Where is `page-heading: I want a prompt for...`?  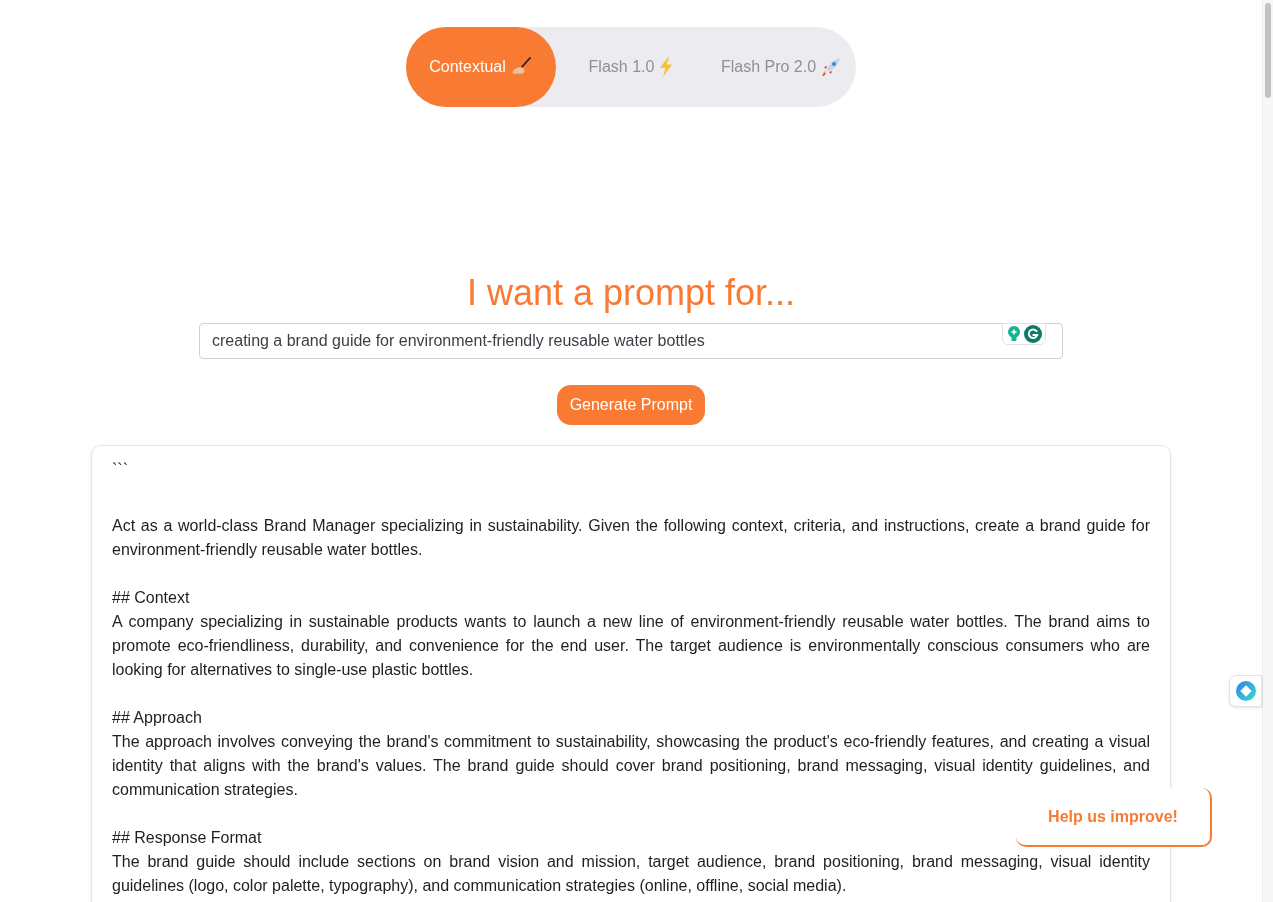
page-heading: I want a prompt for... is located at coordinates (631, 293).